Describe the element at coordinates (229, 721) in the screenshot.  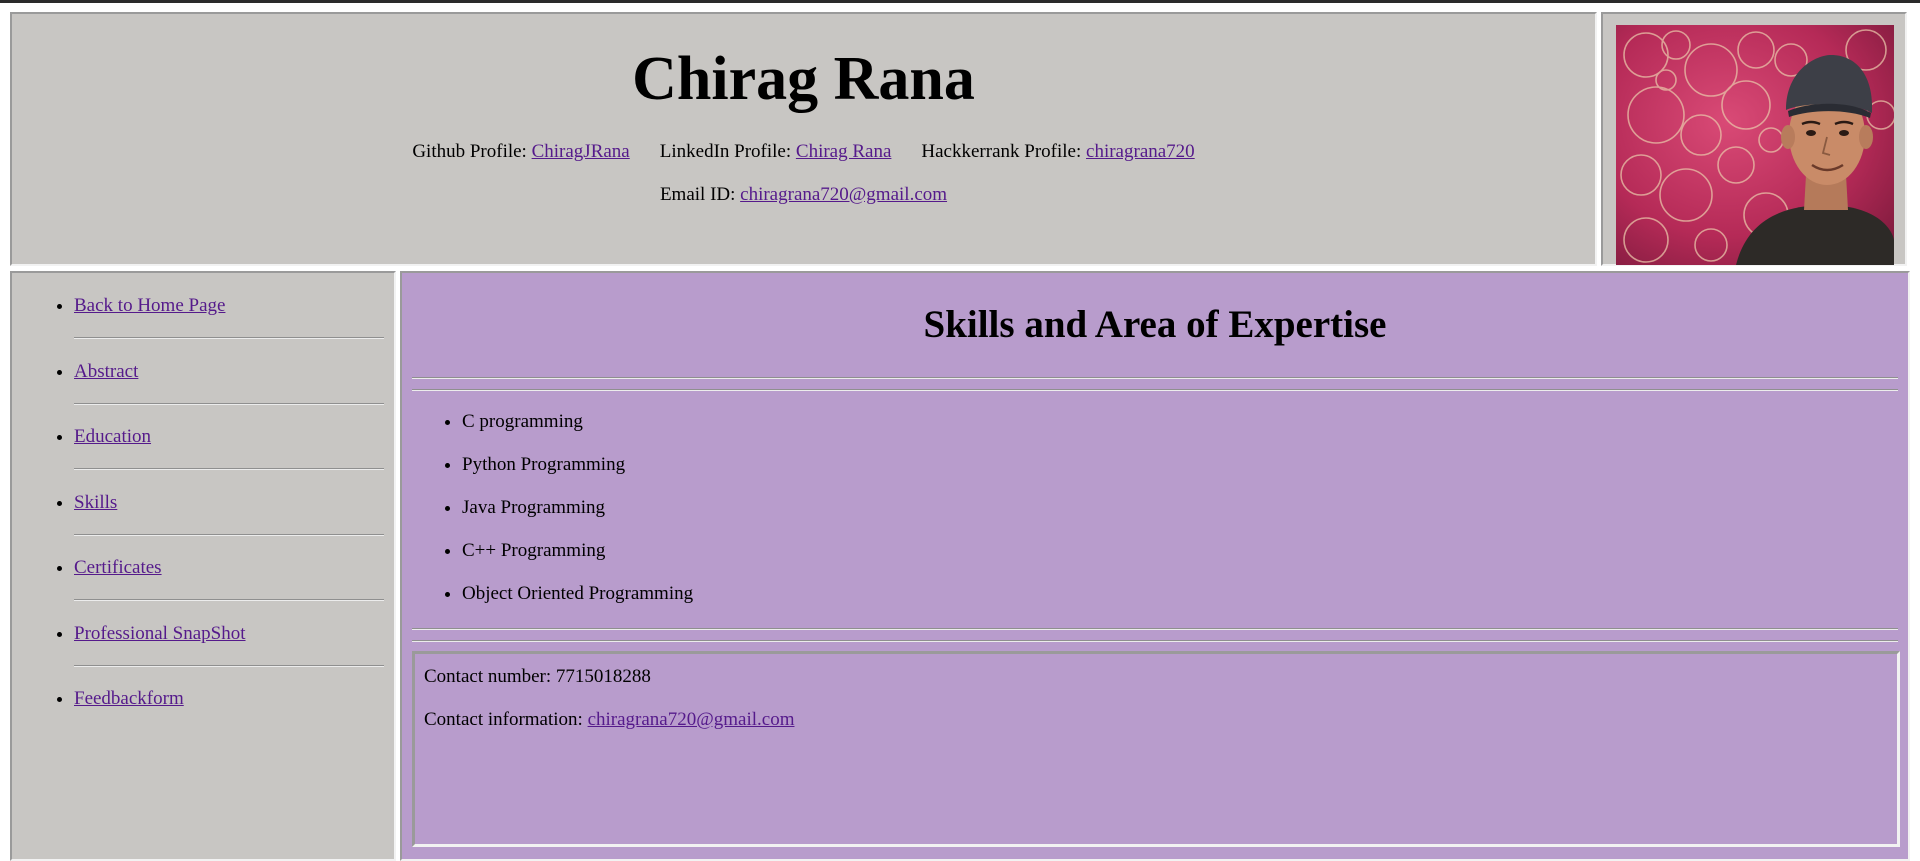
I see `sidebar-item-feedback: Feedbackform` at that location.